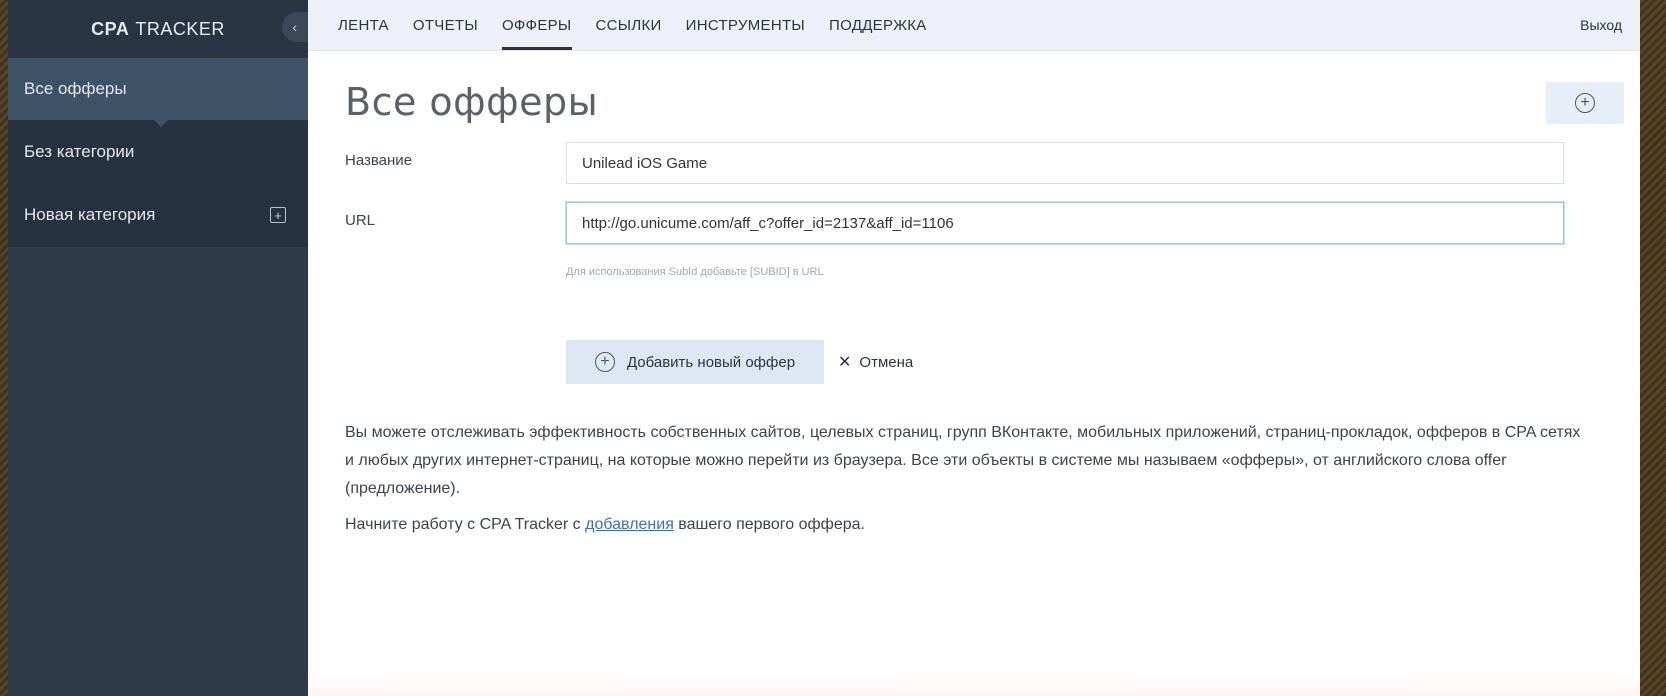 This screenshot has height=696, width=1666. I want to click on add-offer-button: +, so click(1585, 103).